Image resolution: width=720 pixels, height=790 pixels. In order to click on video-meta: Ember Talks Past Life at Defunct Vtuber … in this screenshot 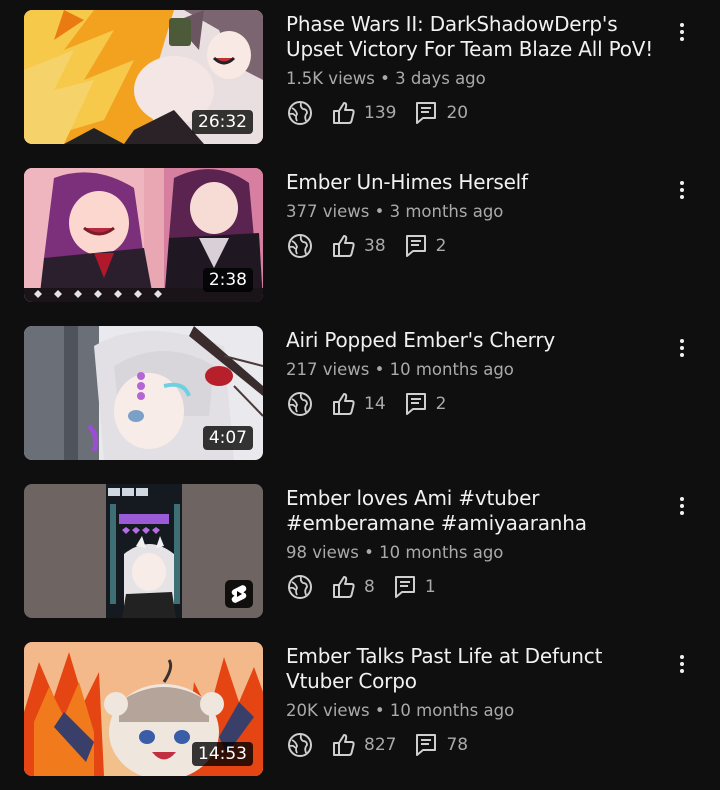, I will do `click(476, 701)`.